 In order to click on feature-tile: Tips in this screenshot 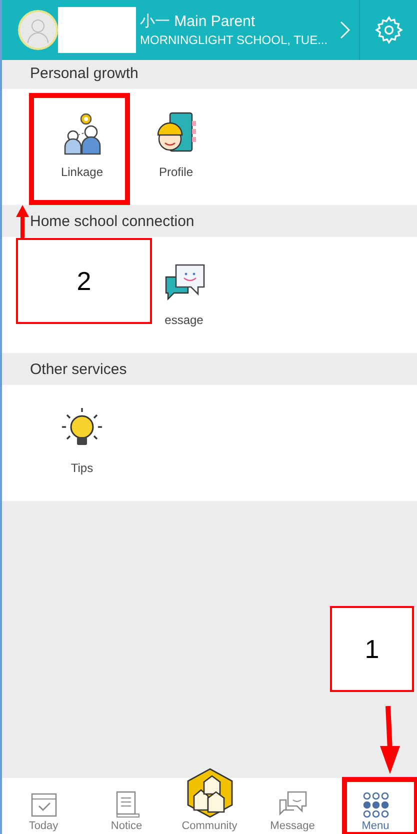, I will do `click(82, 441)`.